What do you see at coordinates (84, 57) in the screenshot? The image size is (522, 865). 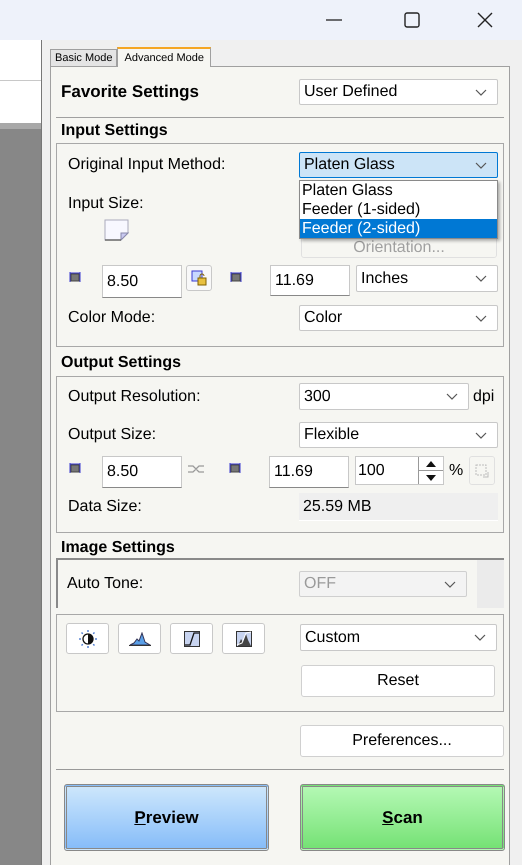 I see `tab: Basic Mode` at bounding box center [84, 57].